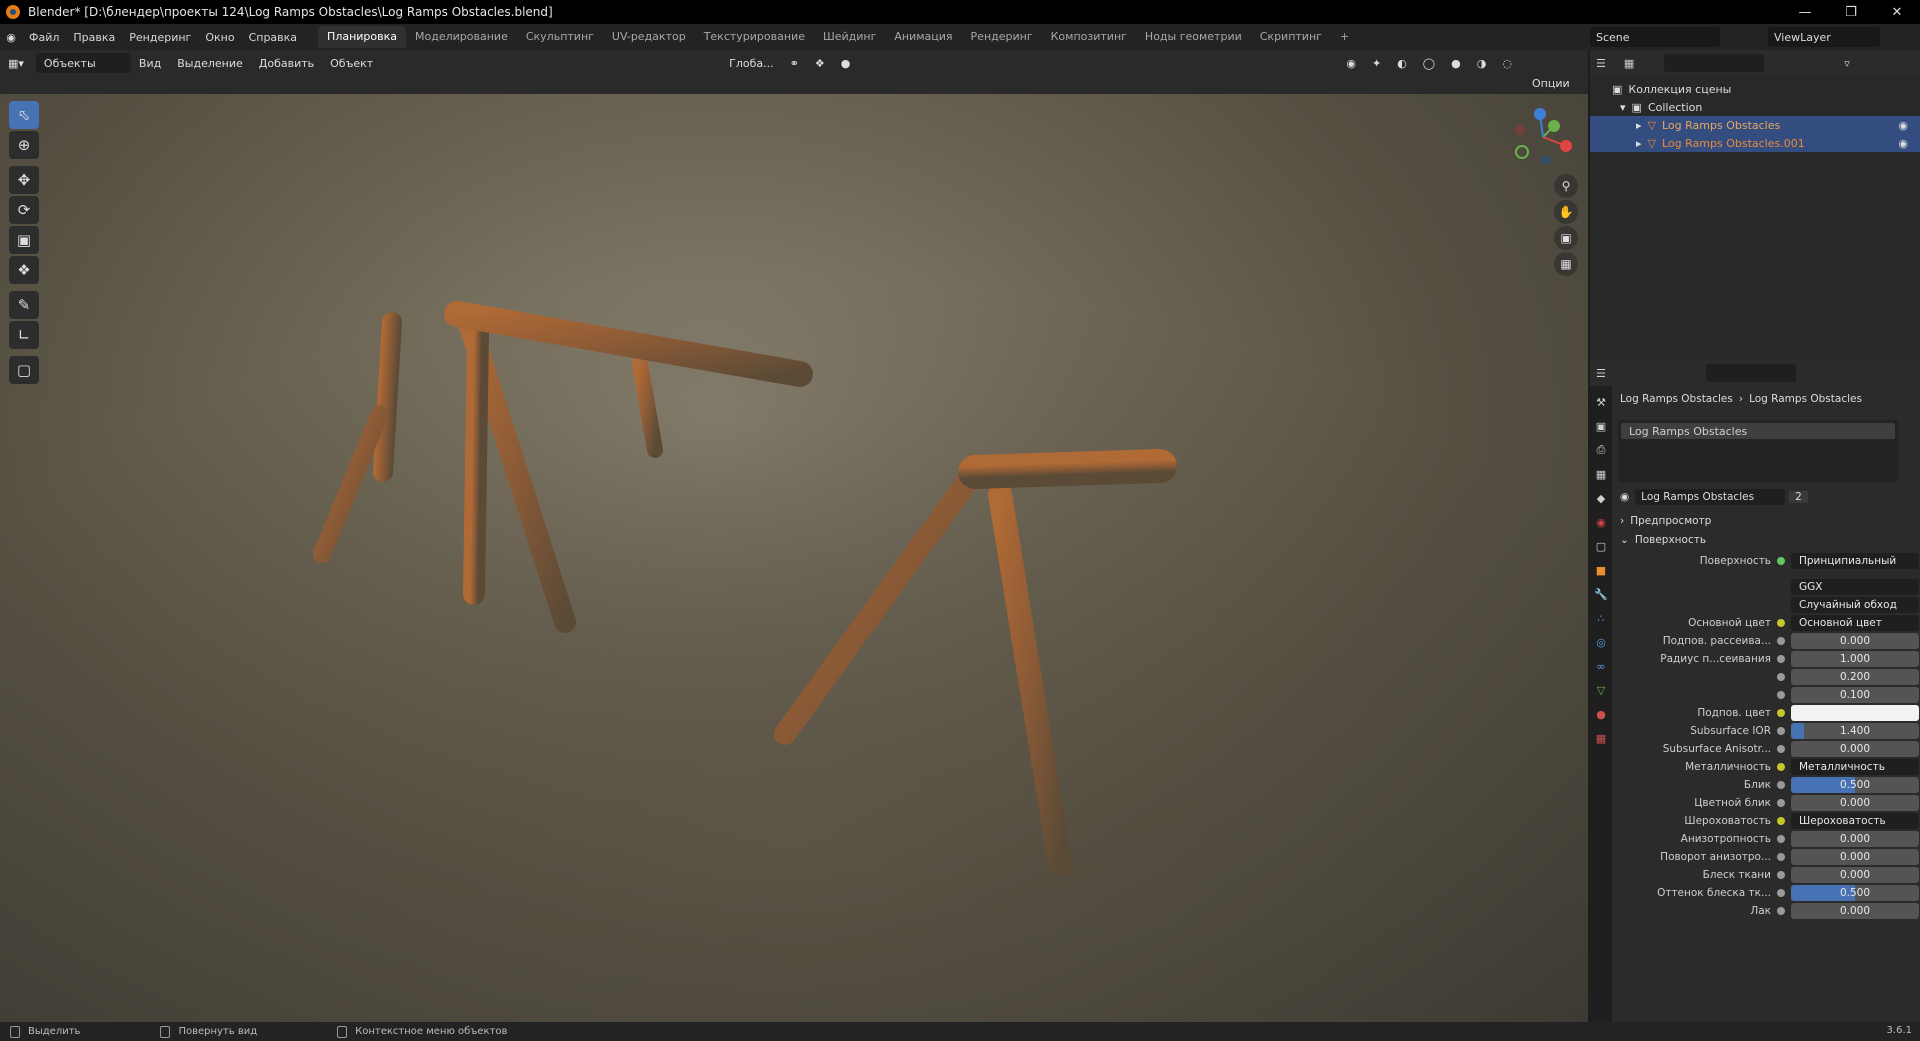 The image size is (1920, 1041). I want to click on pivot-icon: ⚭, so click(794, 63).